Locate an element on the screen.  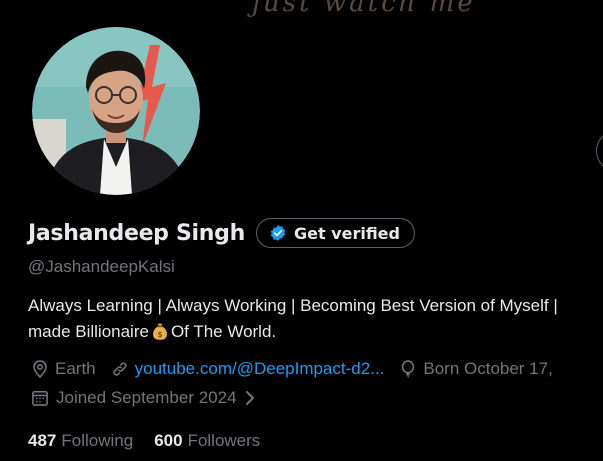
link-icon is located at coordinates (119, 369).